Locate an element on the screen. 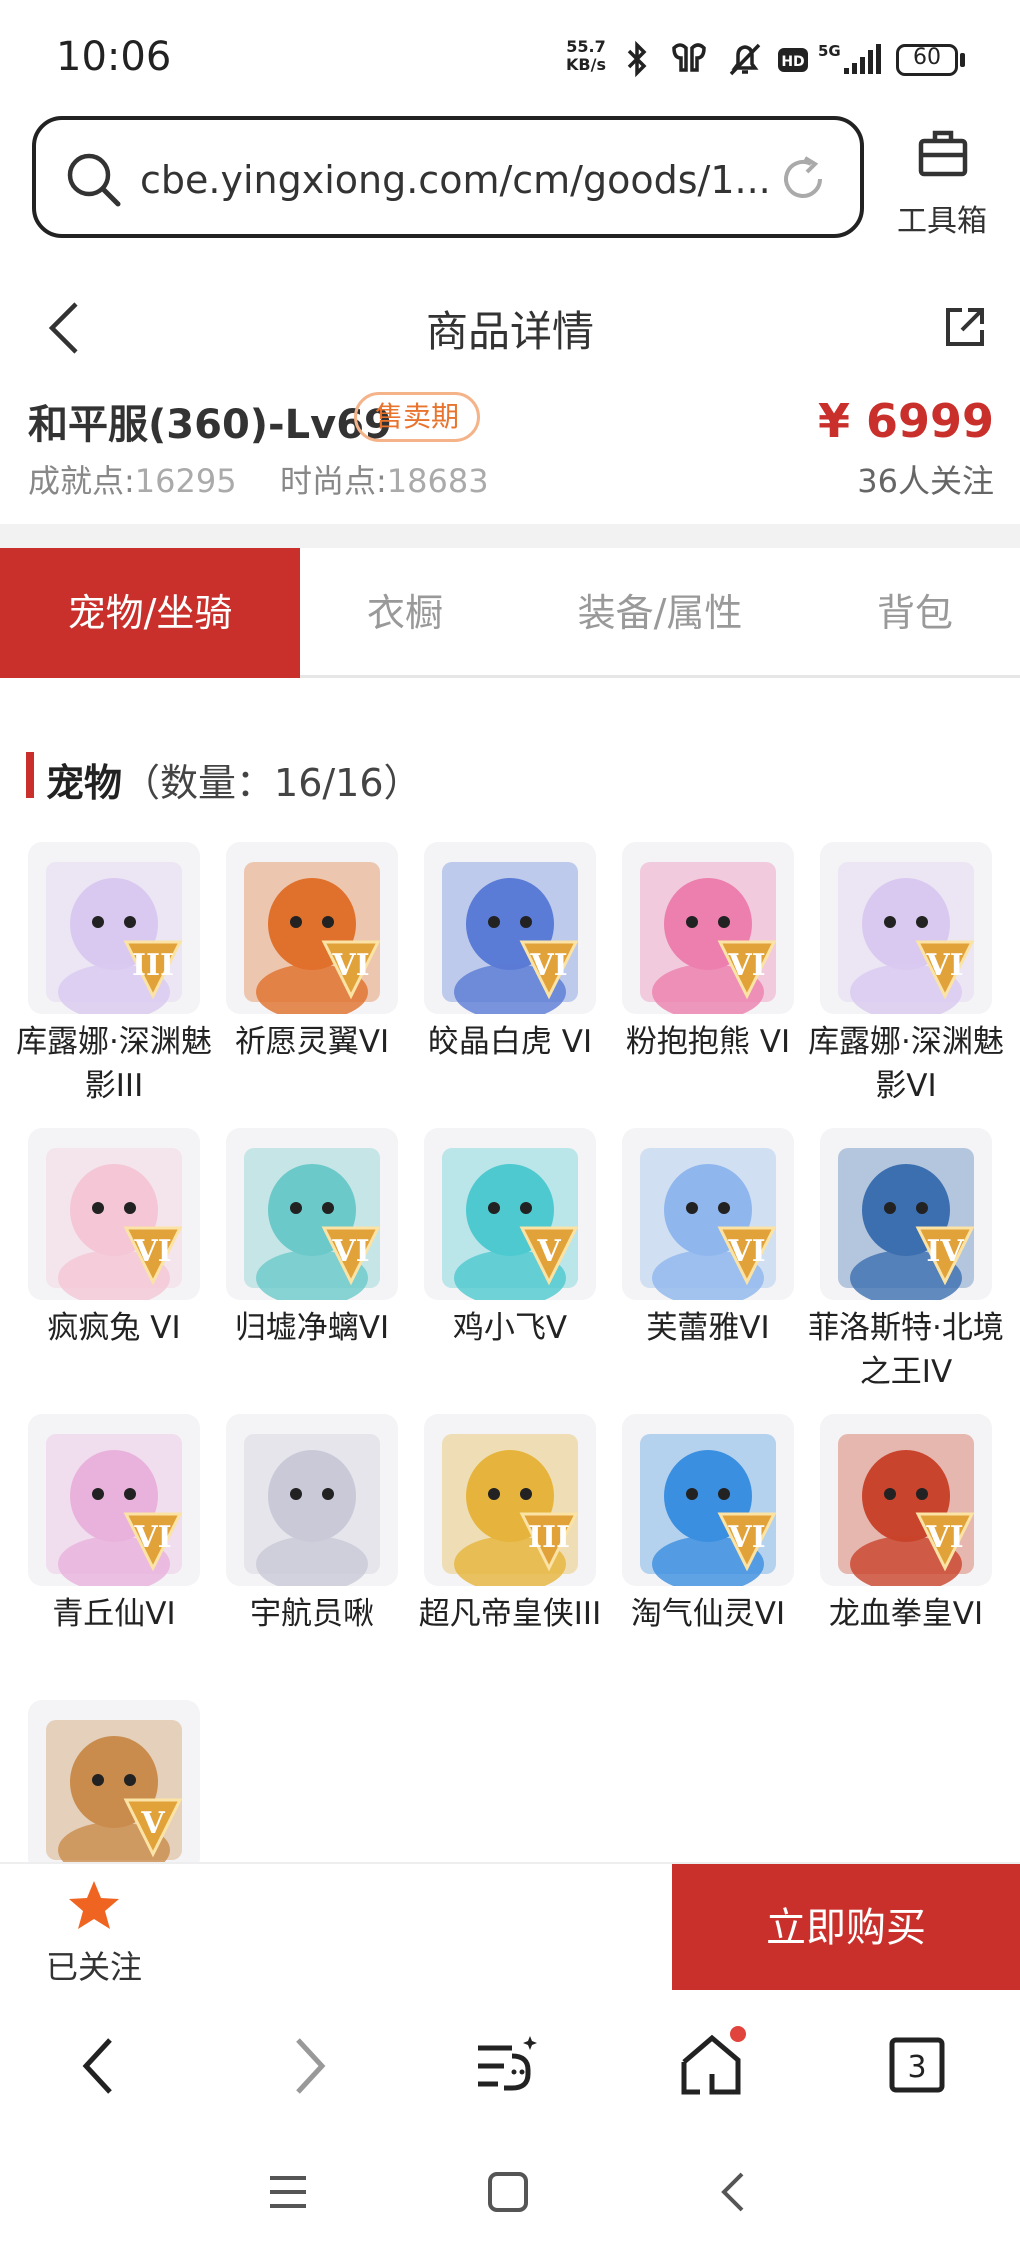  achievement-label: 成就点: is located at coordinates (81, 481).